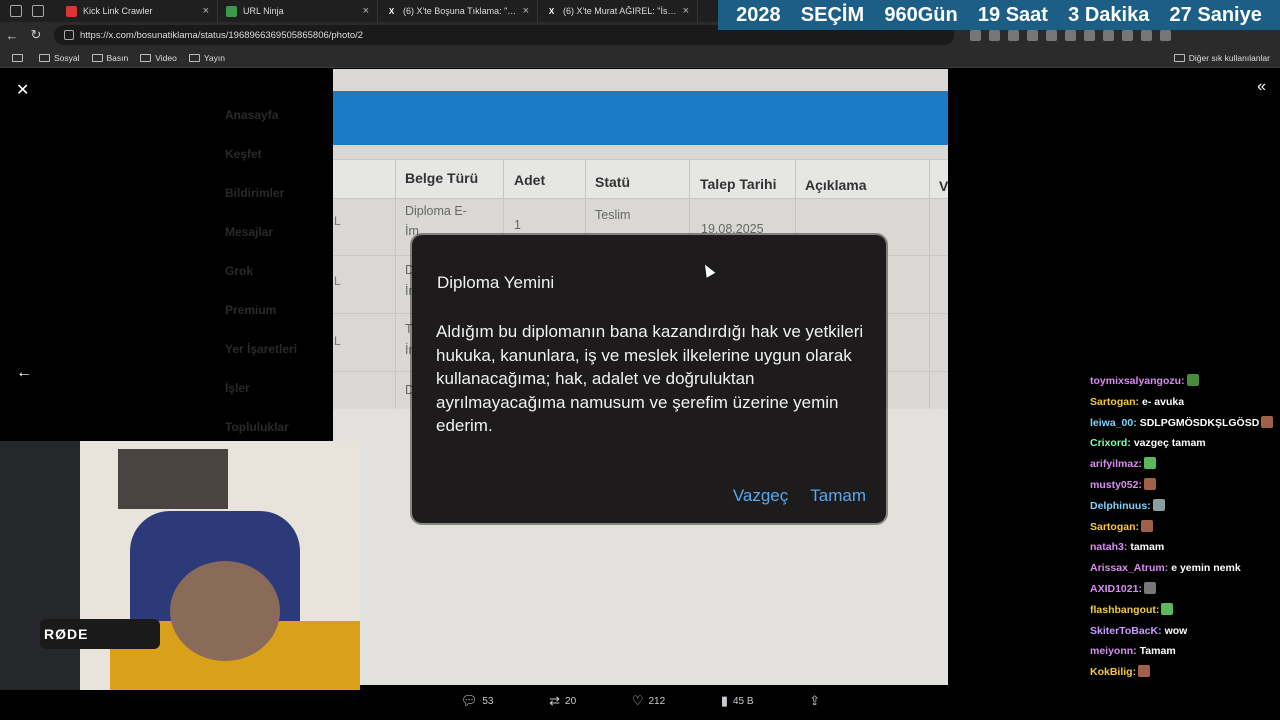 The width and height of the screenshot is (1280, 720). Describe the element at coordinates (612, 182) in the screenshot. I see `photo-col-header: Statü` at that location.